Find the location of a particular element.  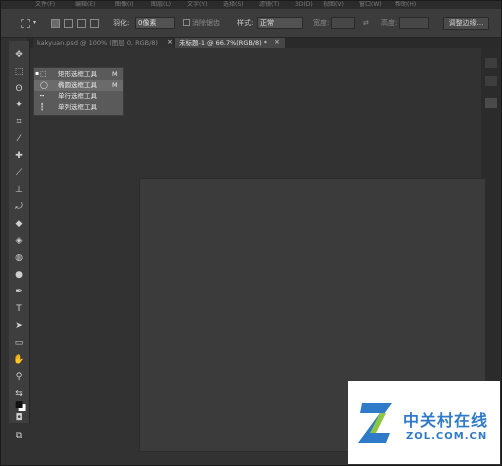

flyout-item-label: 单行选框工具 is located at coordinates (77, 96).